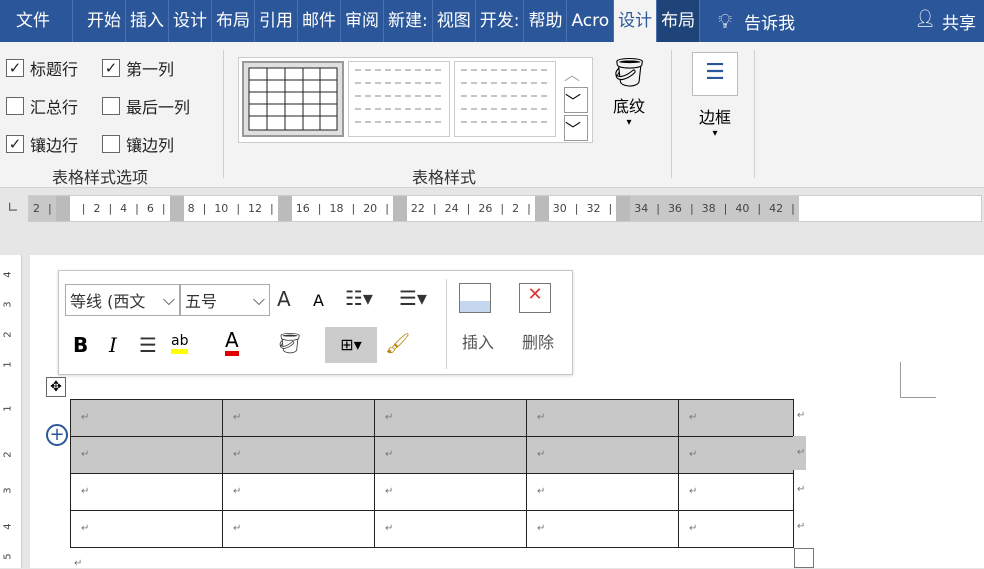  Describe the element at coordinates (413, 298) in the screenshot. I see `numbering-icon: ☰▾` at that location.